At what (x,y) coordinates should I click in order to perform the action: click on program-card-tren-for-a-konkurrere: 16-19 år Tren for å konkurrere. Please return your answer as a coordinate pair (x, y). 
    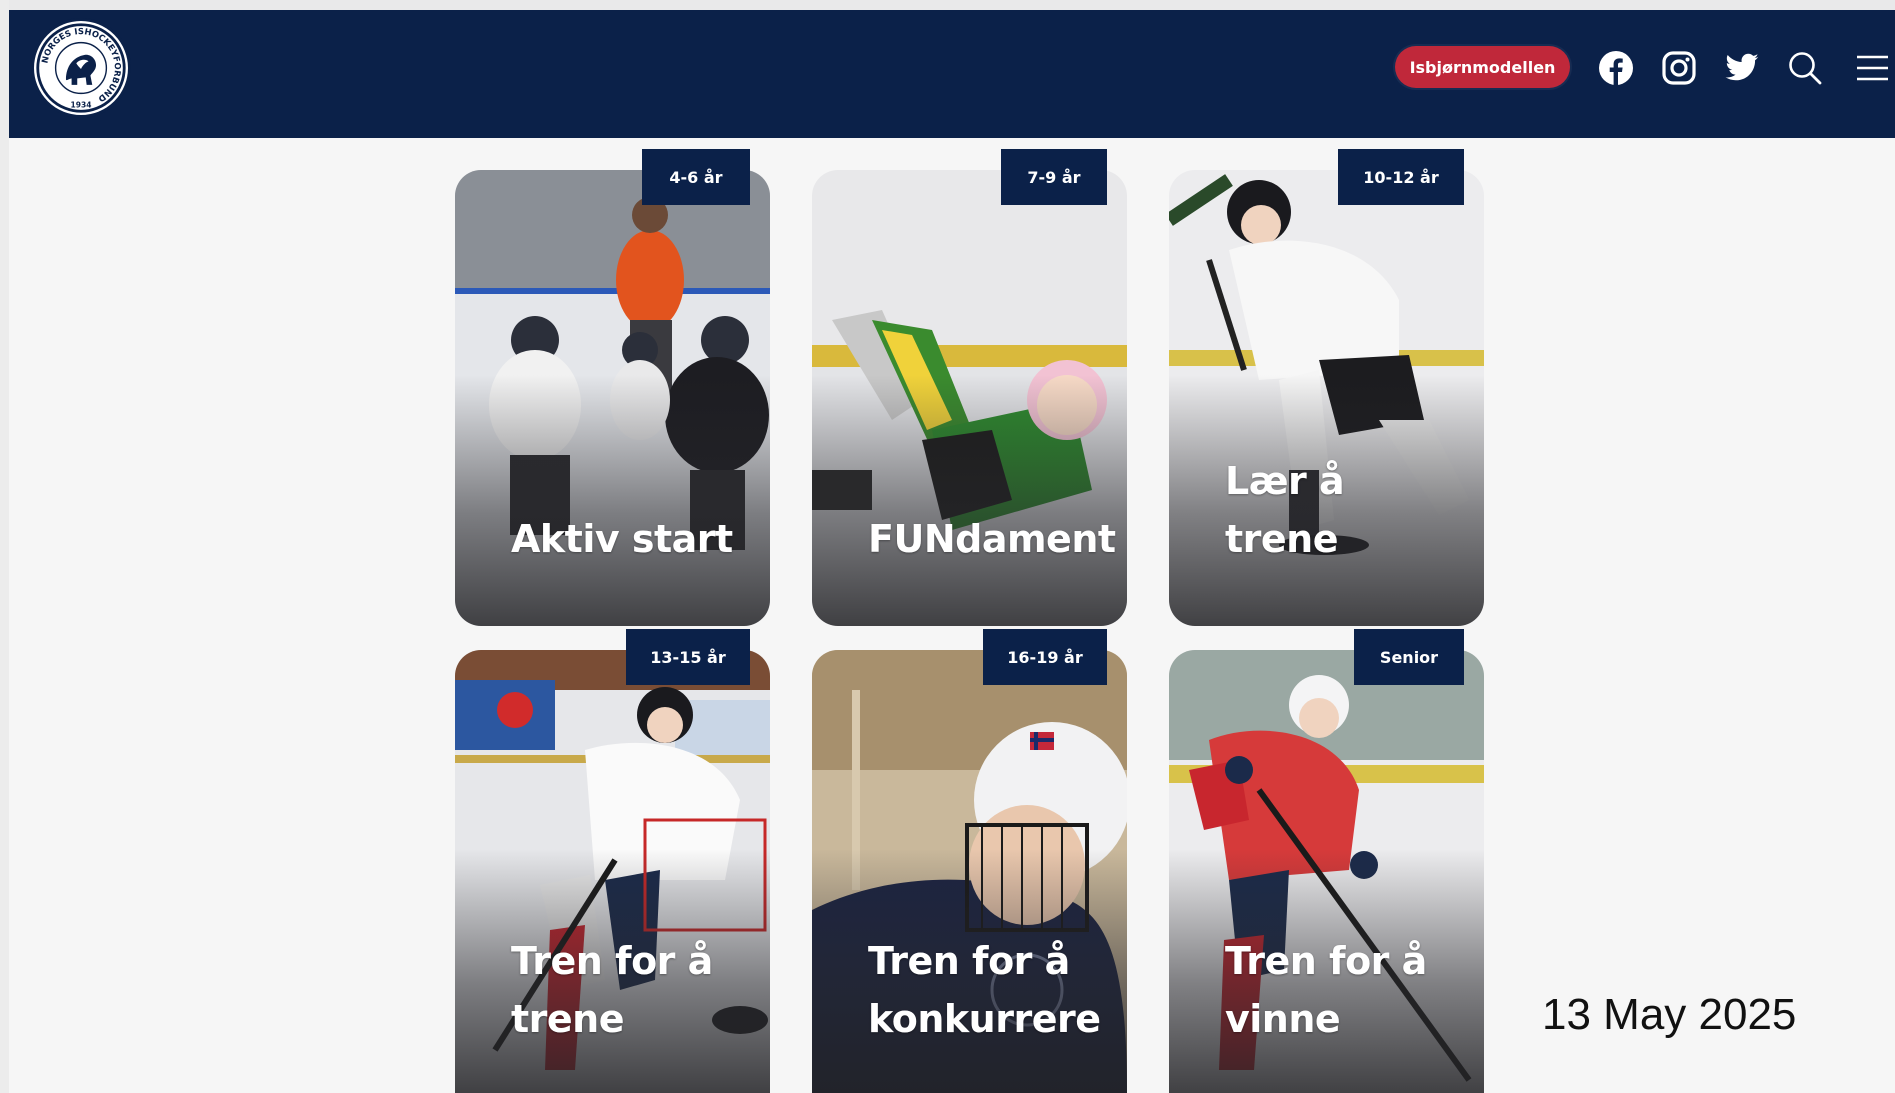
    Looking at the image, I should click on (969, 861).